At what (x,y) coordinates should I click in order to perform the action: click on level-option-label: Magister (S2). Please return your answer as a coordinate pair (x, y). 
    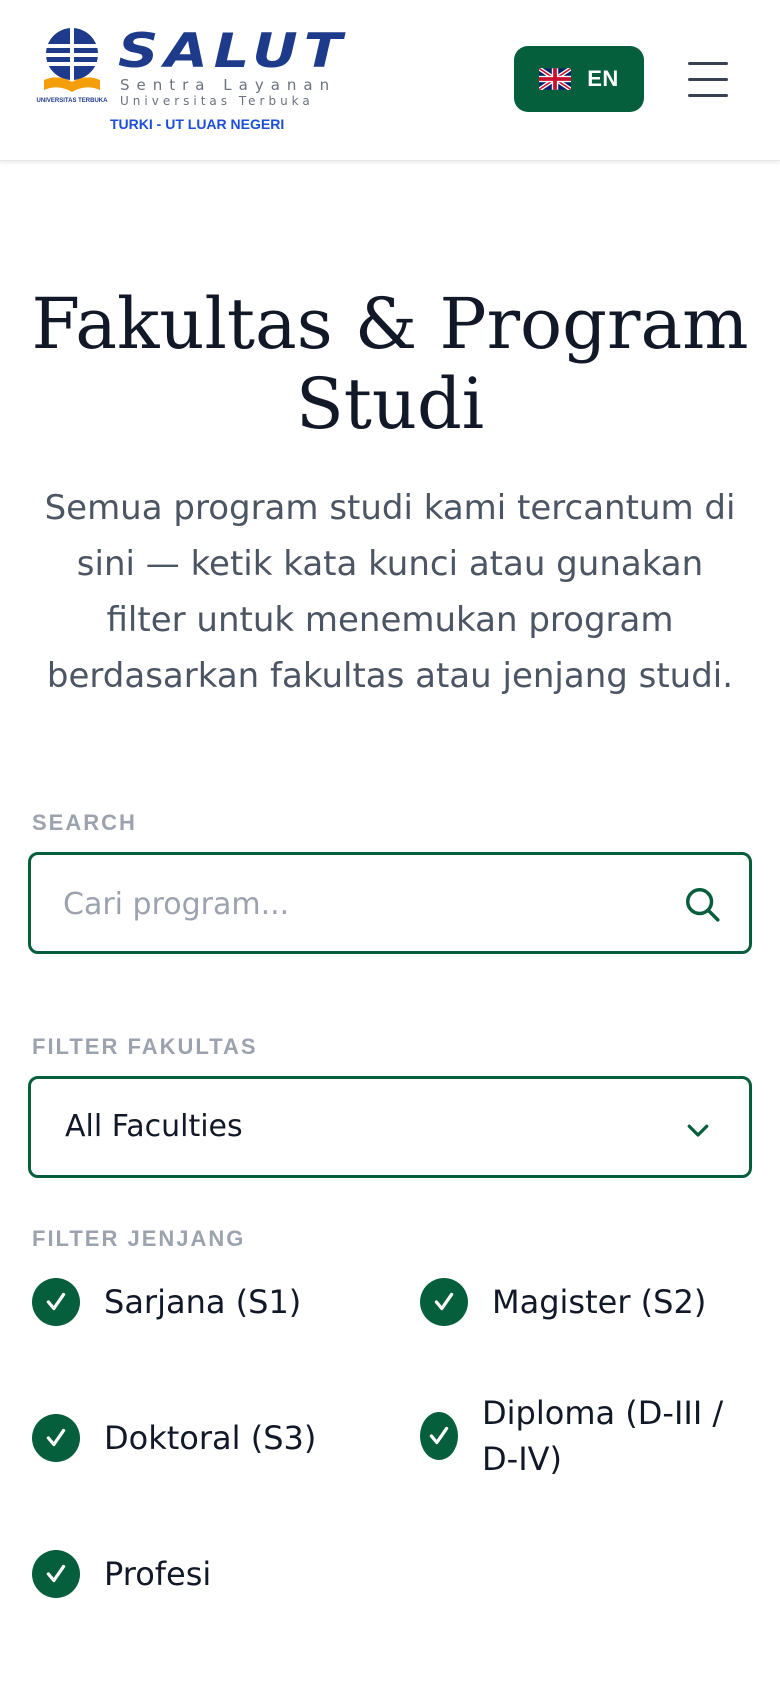
    Looking at the image, I should click on (599, 1302).